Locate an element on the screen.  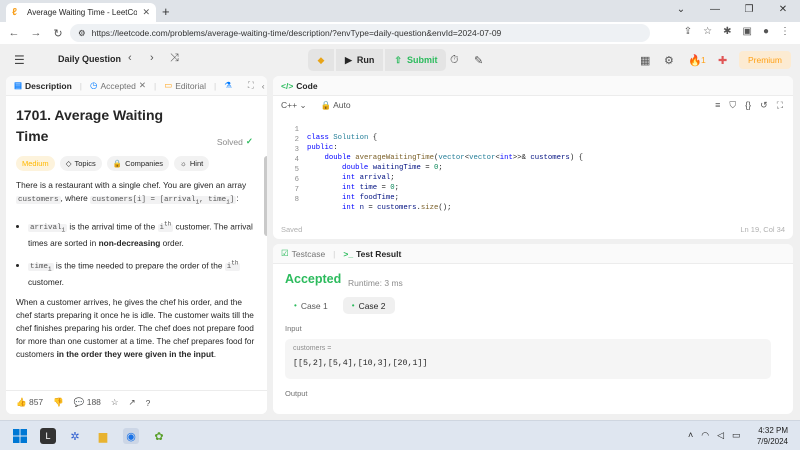
vscode-app-icon: ✲ is located at coordinates (75, 436).